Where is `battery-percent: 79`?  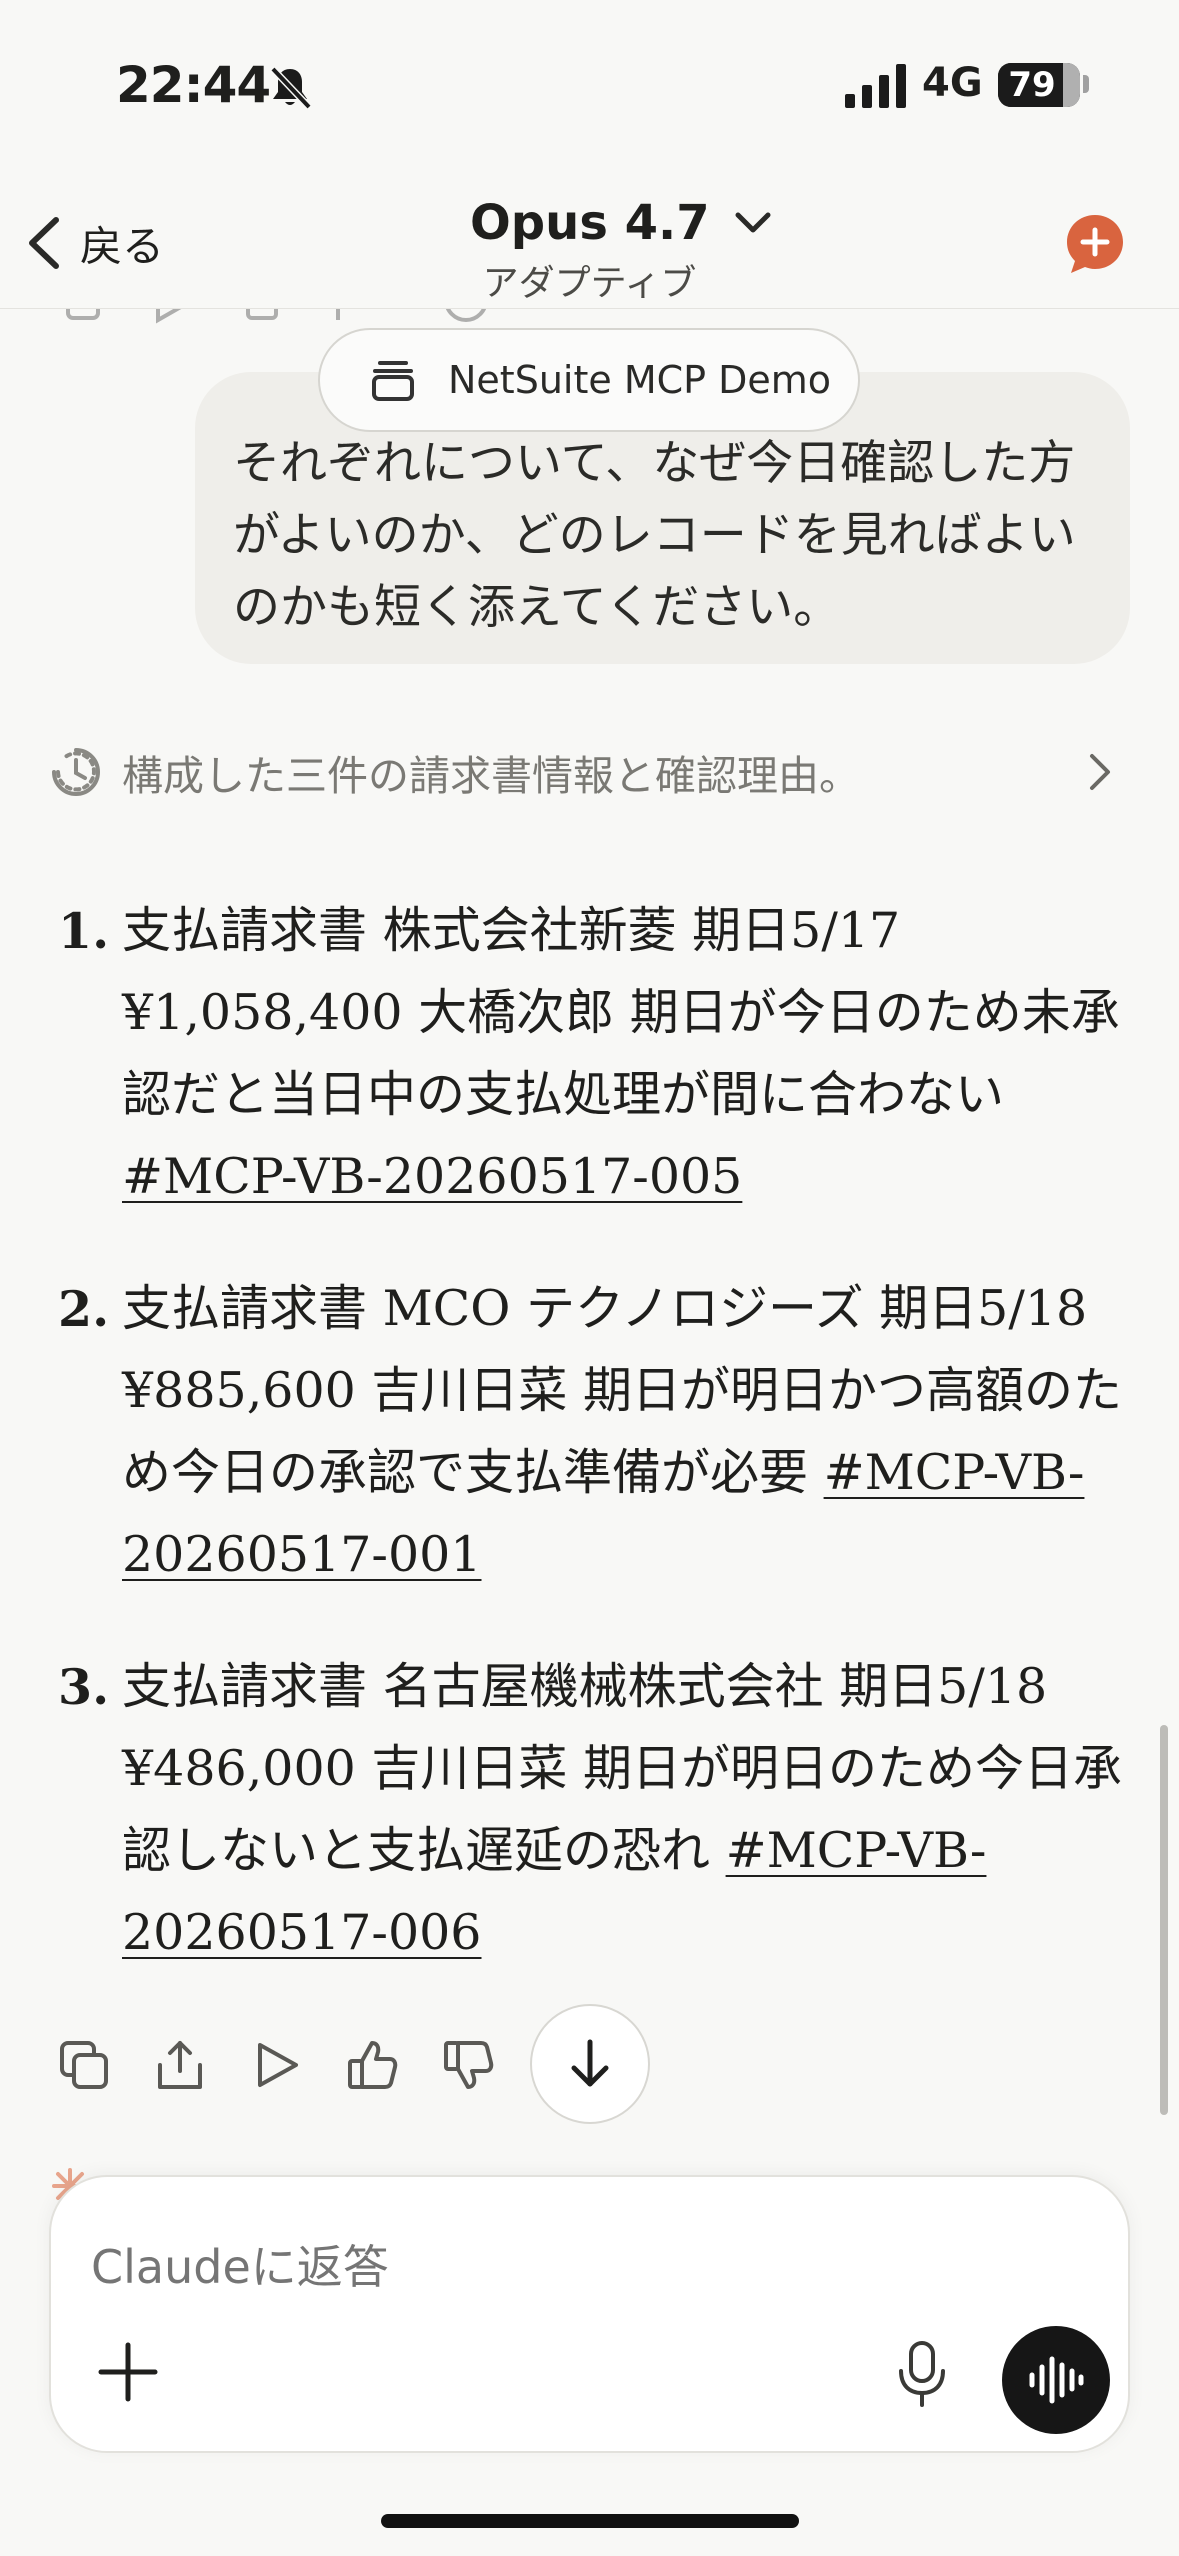 battery-percent: 79 is located at coordinates (1032, 85).